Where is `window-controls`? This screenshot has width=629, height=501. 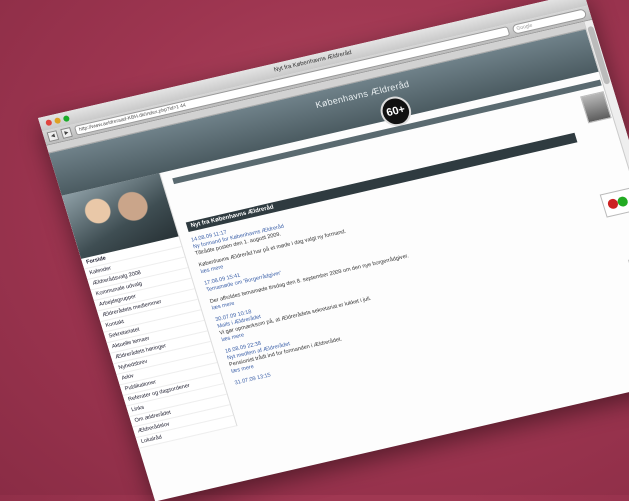
window-controls is located at coordinates (58, 121).